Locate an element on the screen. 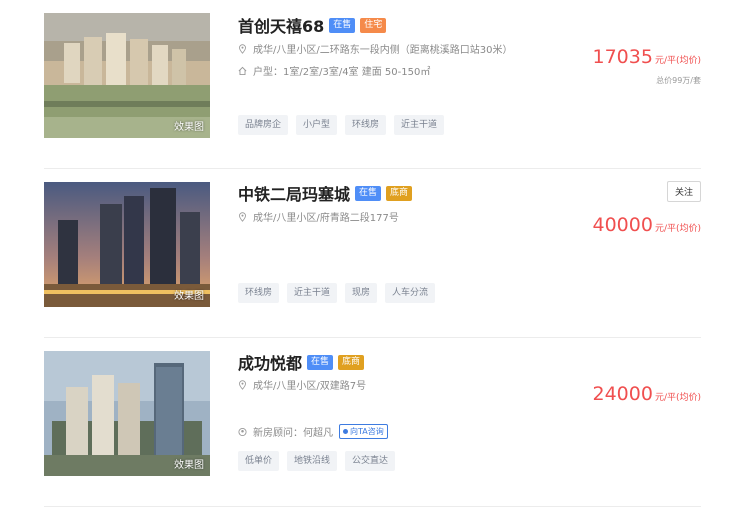 Image resolution: width=740 pixels, height=507 pixels. feature-chips: 环线房 近主干道 现房 人车分流 is located at coordinates (337, 293).